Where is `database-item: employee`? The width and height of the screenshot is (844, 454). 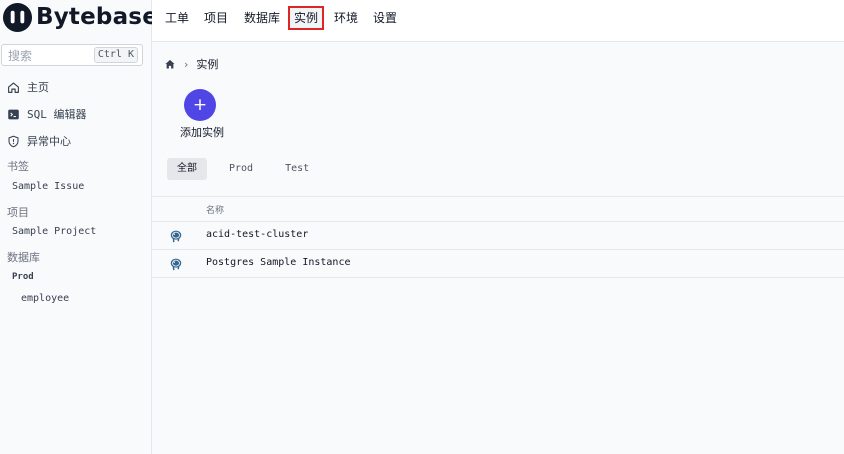
database-item: employee is located at coordinates (45, 298).